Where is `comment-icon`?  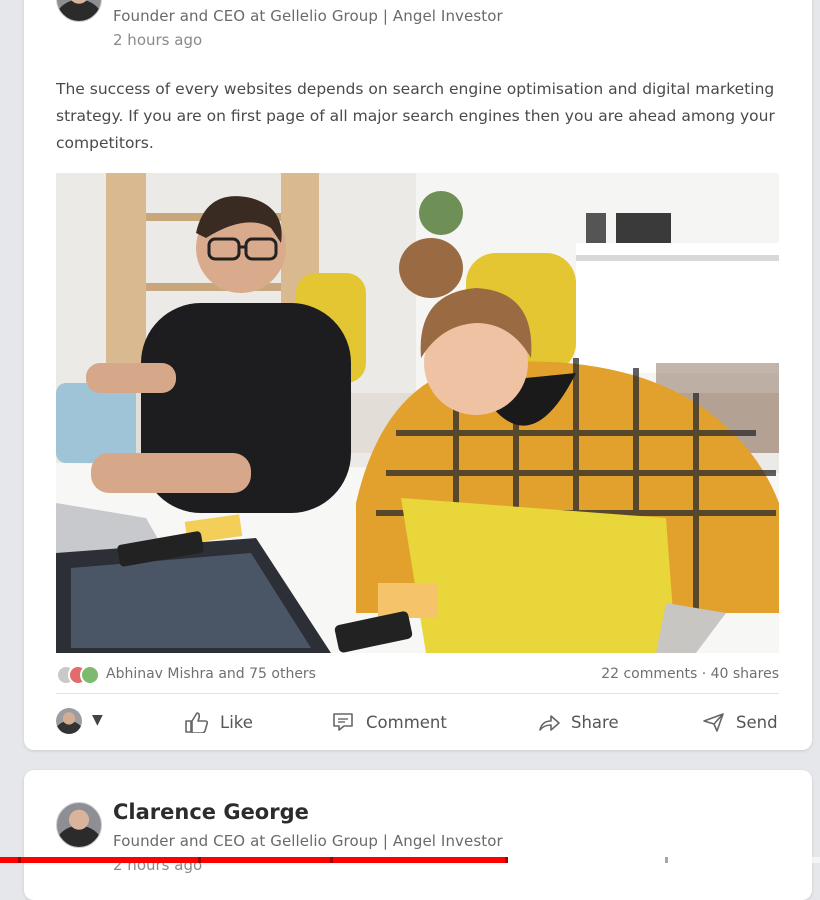 comment-icon is located at coordinates (343, 722).